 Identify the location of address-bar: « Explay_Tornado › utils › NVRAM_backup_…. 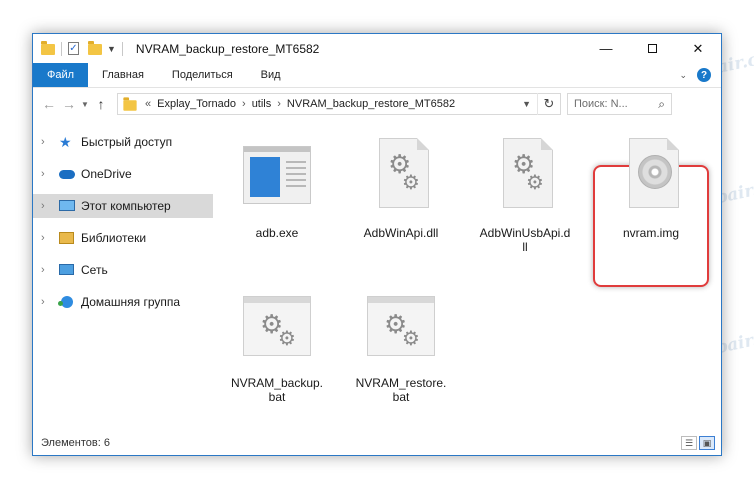
(339, 104).